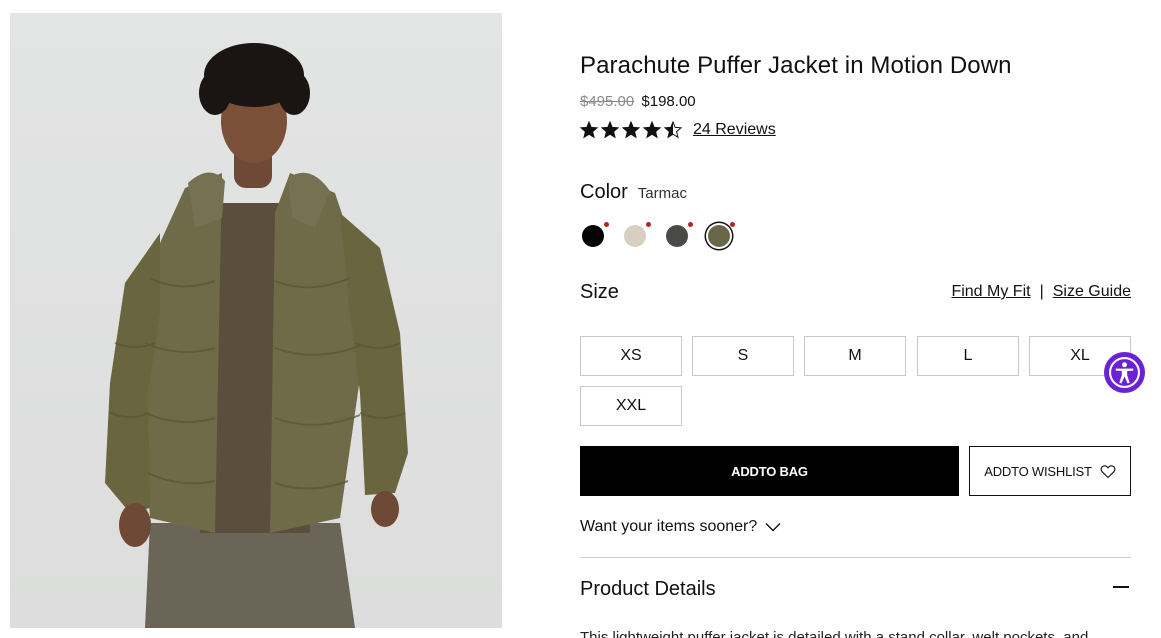 The image size is (1161, 638). I want to click on heart-icon, so click(1108, 471).